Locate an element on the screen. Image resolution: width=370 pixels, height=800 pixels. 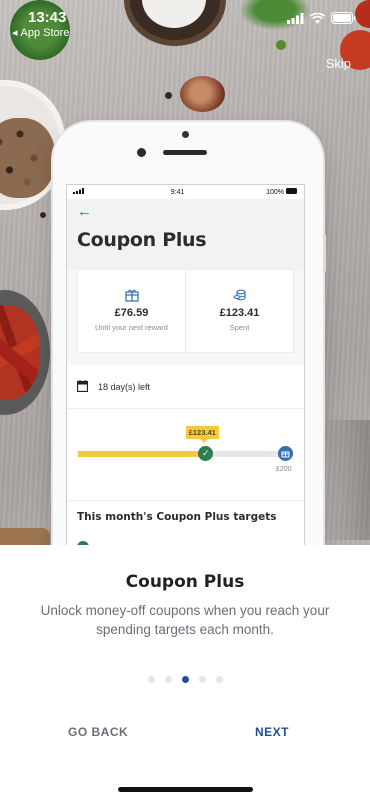
progress-track is located at coordinates (181, 454).